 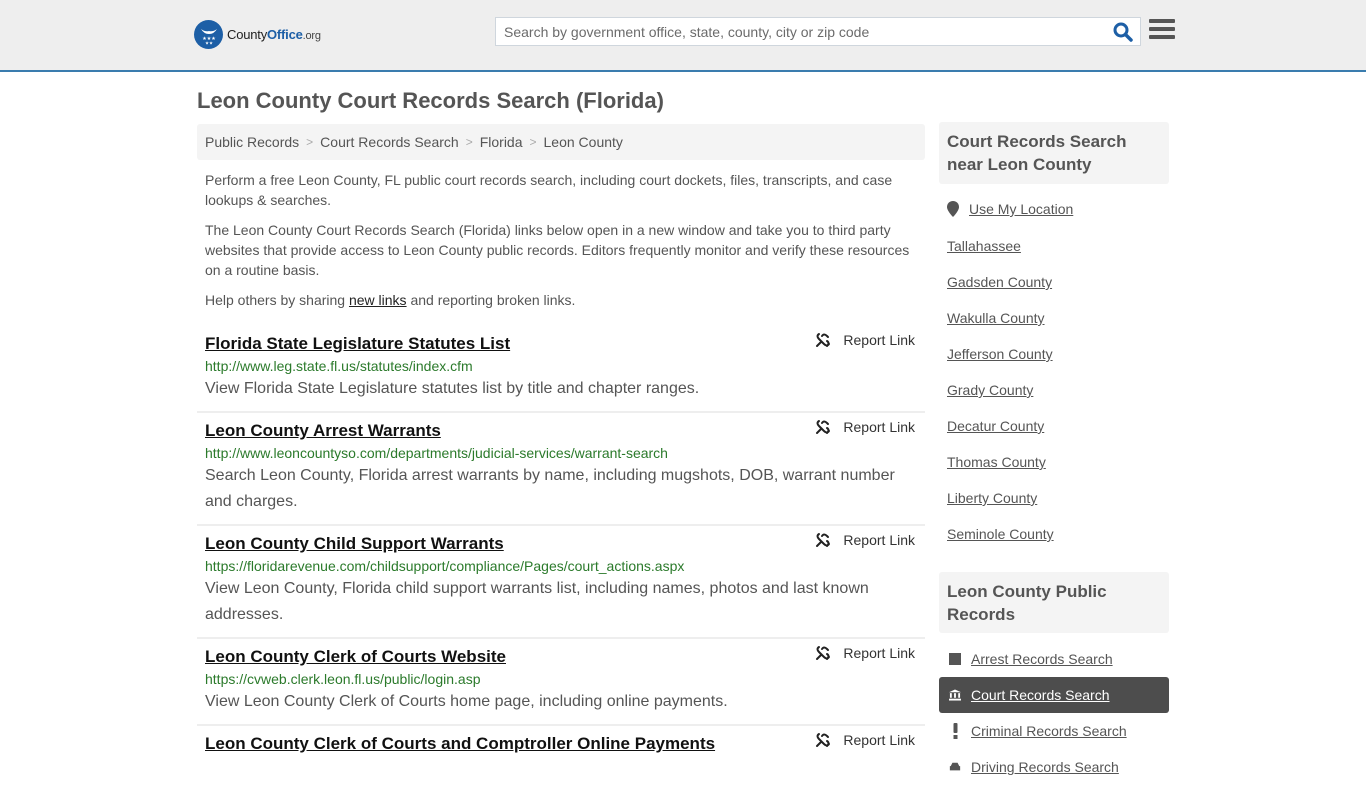 I want to click on nearby-link-liberty: Liberty County, so click(x=992, y=498).